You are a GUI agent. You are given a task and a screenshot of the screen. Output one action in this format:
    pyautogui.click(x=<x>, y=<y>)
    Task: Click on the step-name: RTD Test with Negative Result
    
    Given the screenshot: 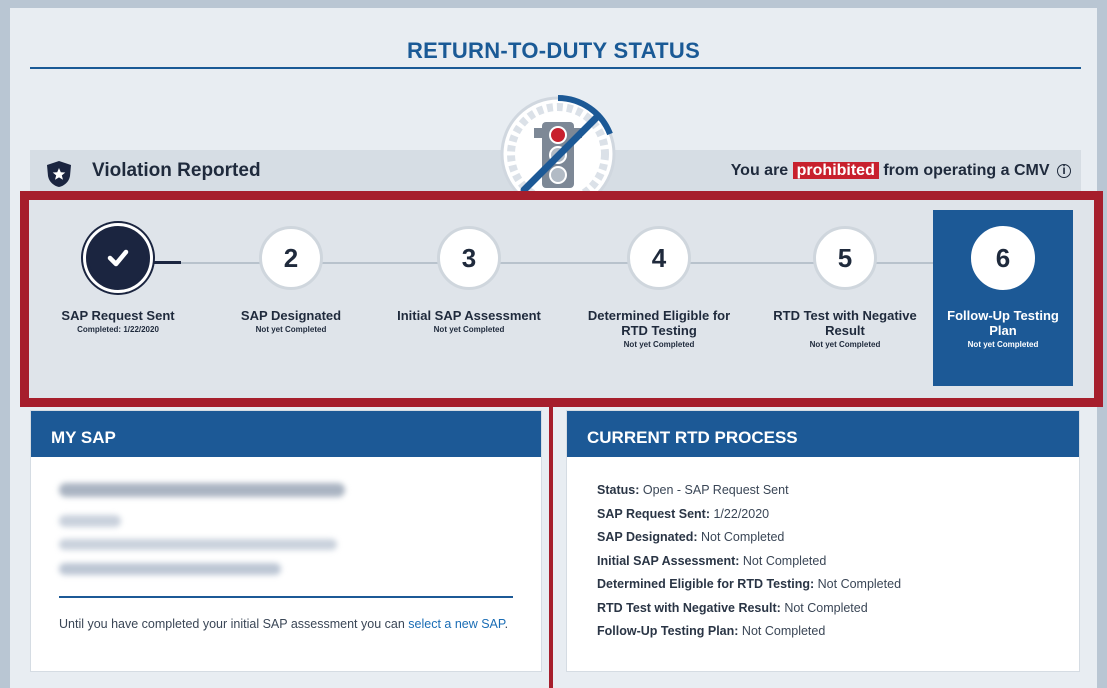 What is the action you would take?
    pyautogui.click(x=845, y=323)
    